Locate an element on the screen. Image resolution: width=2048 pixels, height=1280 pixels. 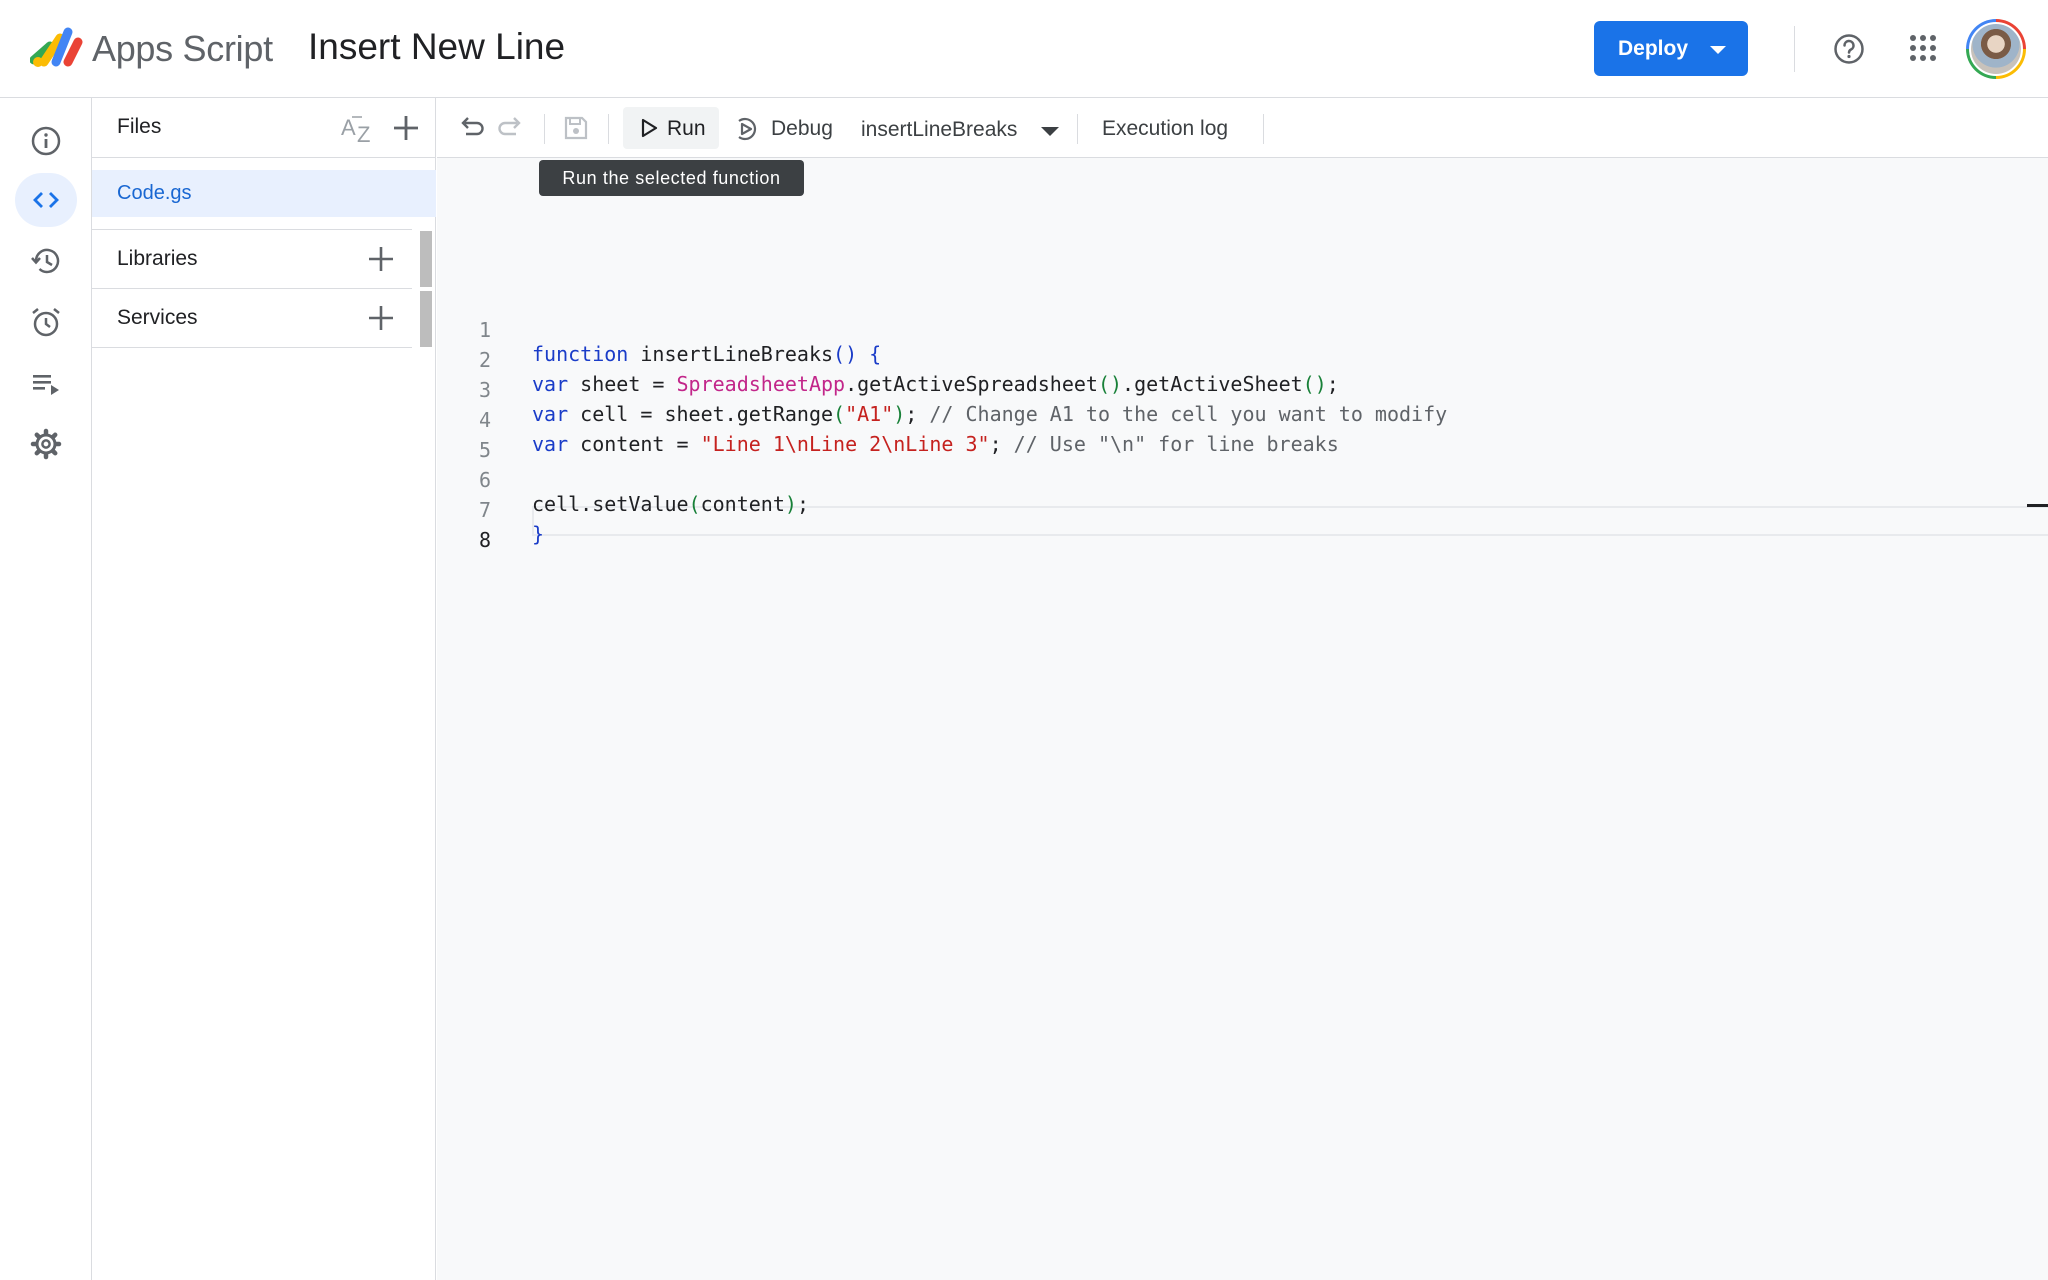
debug-label: Debug is located at coordinates (802, 128).